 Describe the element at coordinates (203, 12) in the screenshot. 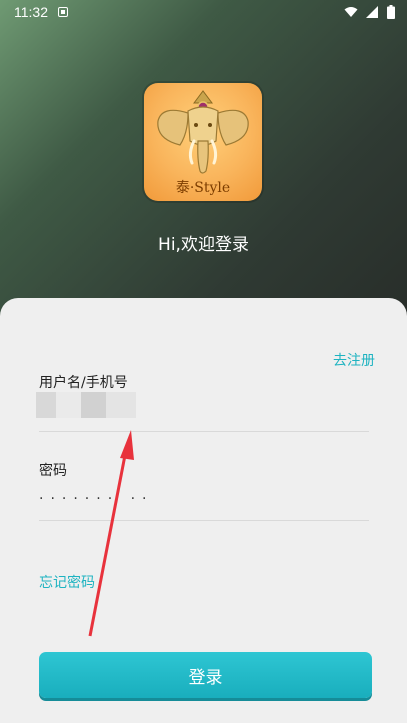

I see `status-bar: 11:32` at that location.